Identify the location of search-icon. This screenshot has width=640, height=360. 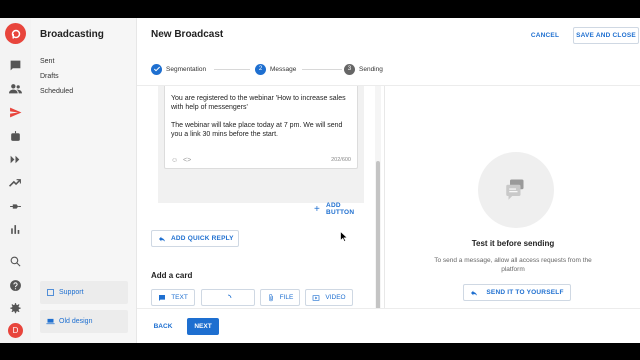
(15, 261).